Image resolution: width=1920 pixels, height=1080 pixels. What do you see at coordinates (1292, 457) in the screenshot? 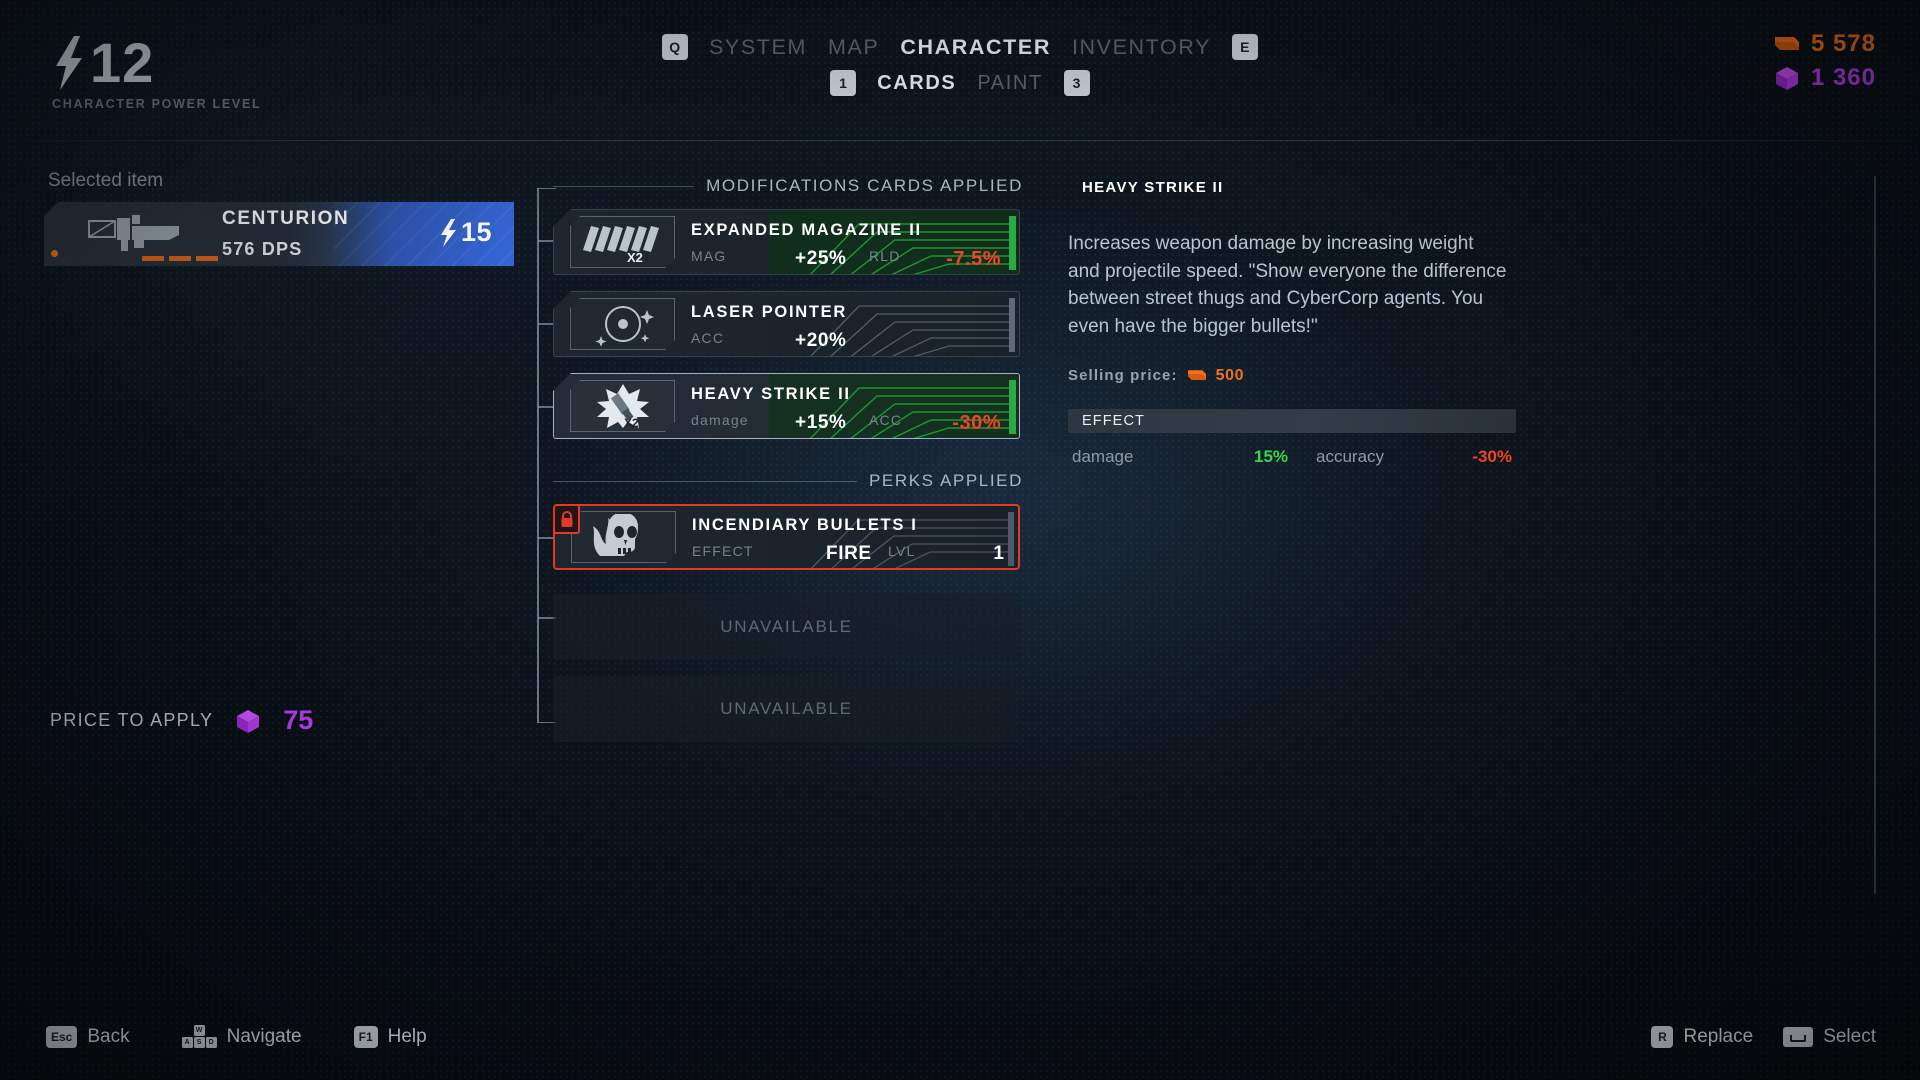
I see `effect-row: damage 15% accuracy -30%` at bounding box center [1292, 457].